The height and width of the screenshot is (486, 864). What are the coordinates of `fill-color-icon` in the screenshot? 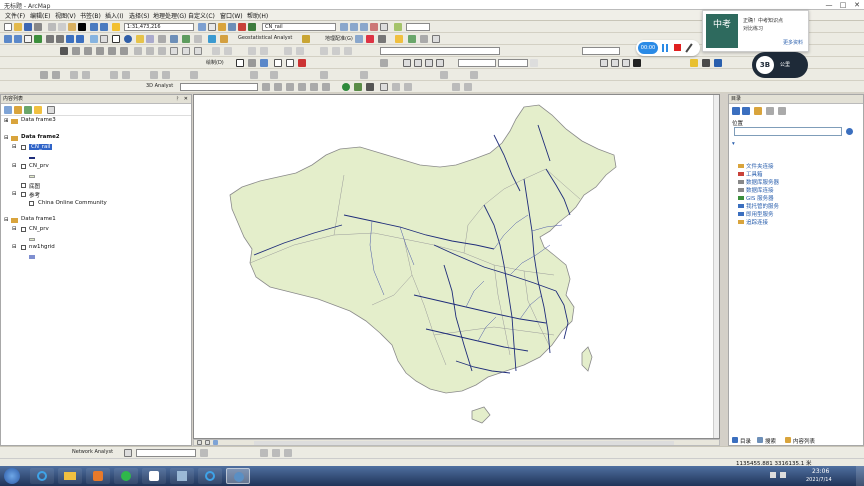 It's located at (694, 63).